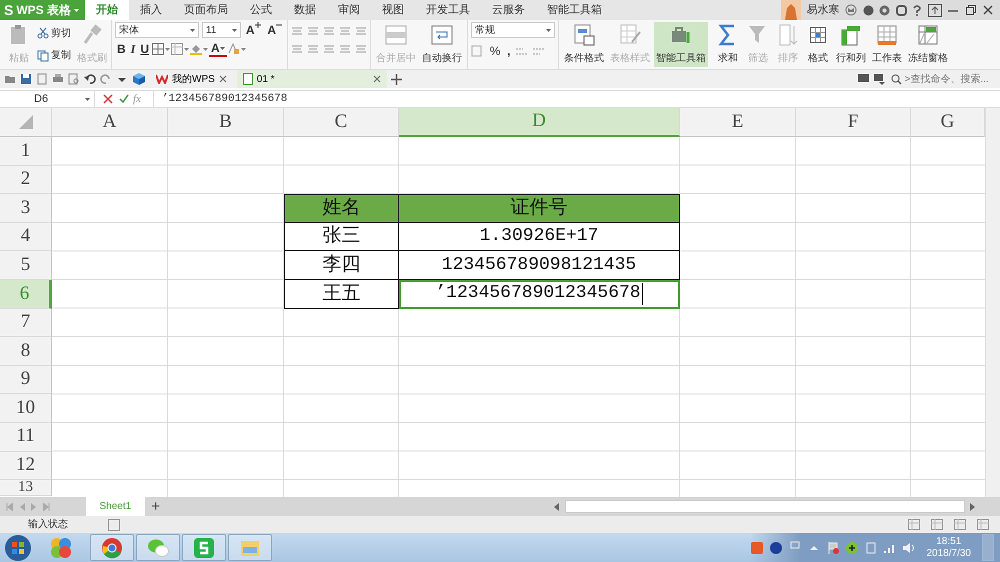 This screenshot has width=1000, height=562. I want to click on ribbon-button: 求和, so click(728, 44).